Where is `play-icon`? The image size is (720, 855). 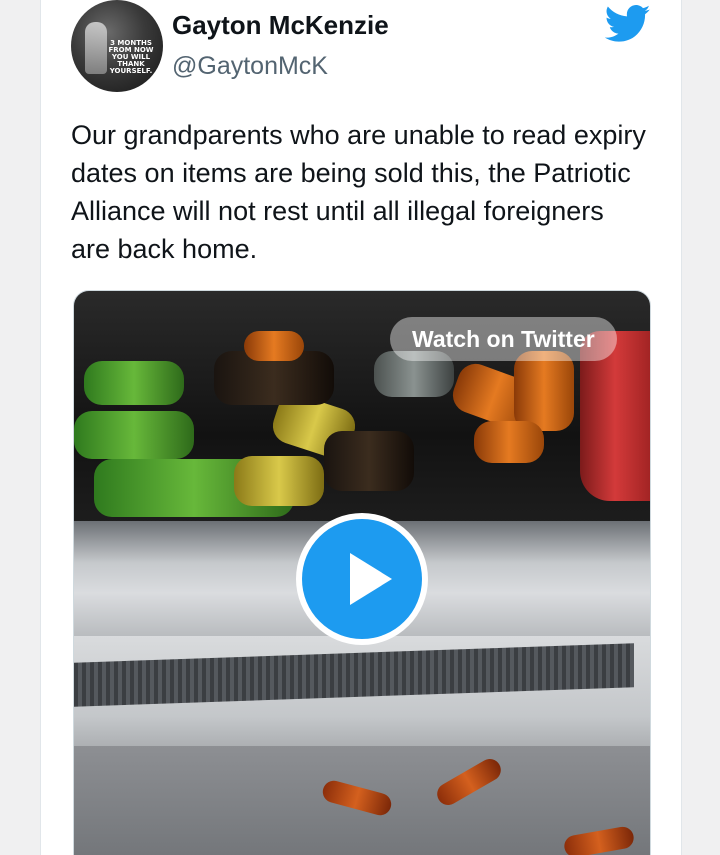 play-icon is located at coordinates (362, 579).